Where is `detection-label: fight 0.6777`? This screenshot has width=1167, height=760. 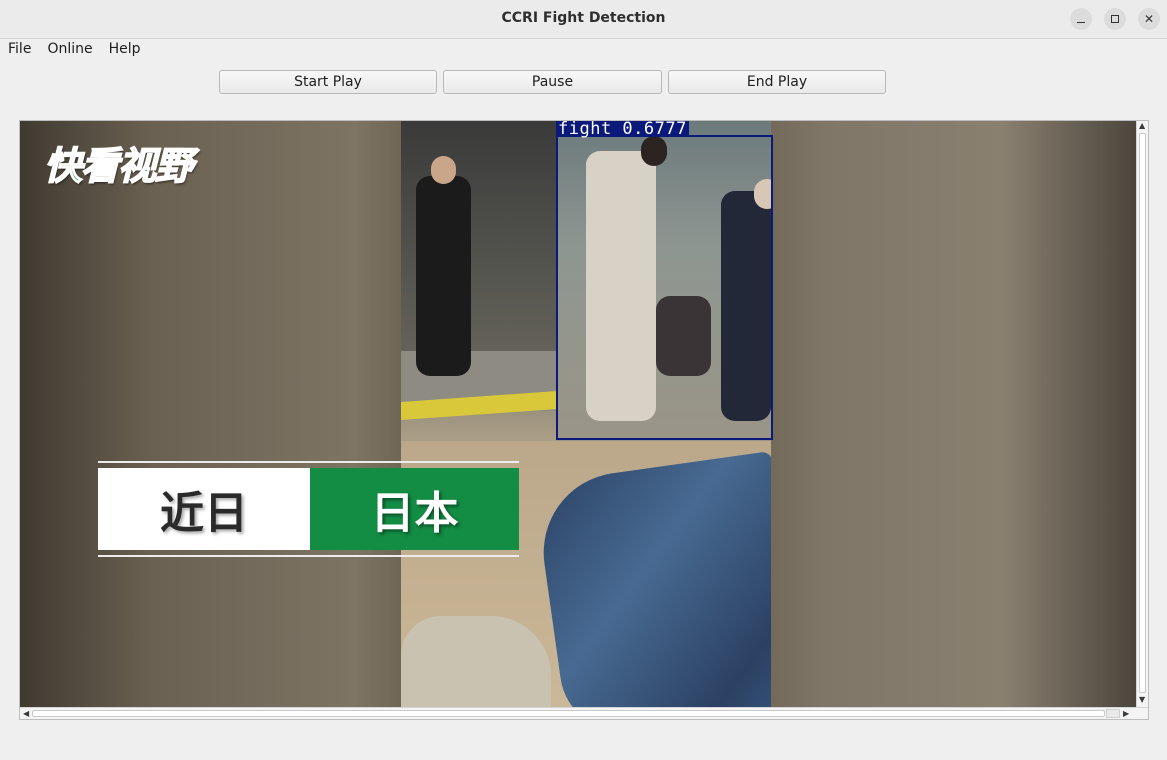 detection-label: fight 0.6777 is located at coordinates (622, 130).